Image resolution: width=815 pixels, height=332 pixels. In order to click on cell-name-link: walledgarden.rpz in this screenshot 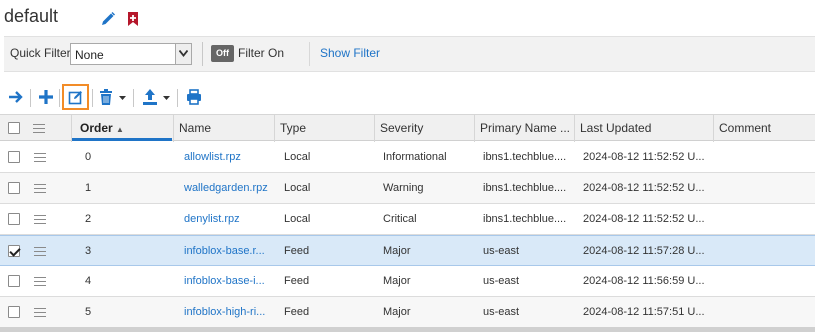, I will do `click(227, 188)`.